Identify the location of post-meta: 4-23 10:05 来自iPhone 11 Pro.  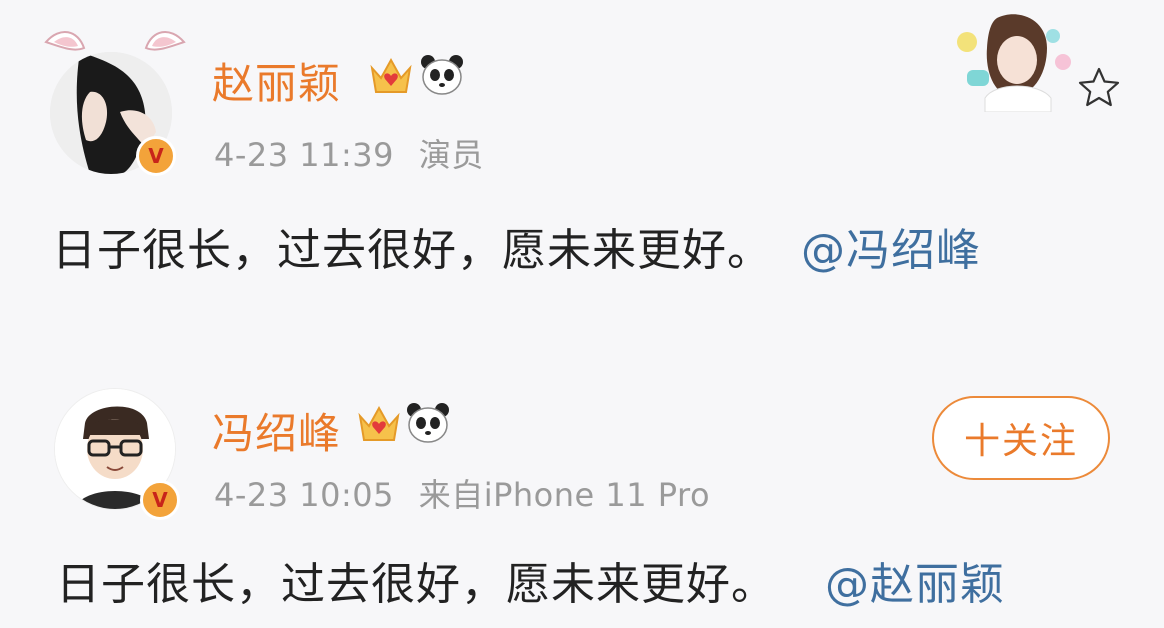
(462, 493).